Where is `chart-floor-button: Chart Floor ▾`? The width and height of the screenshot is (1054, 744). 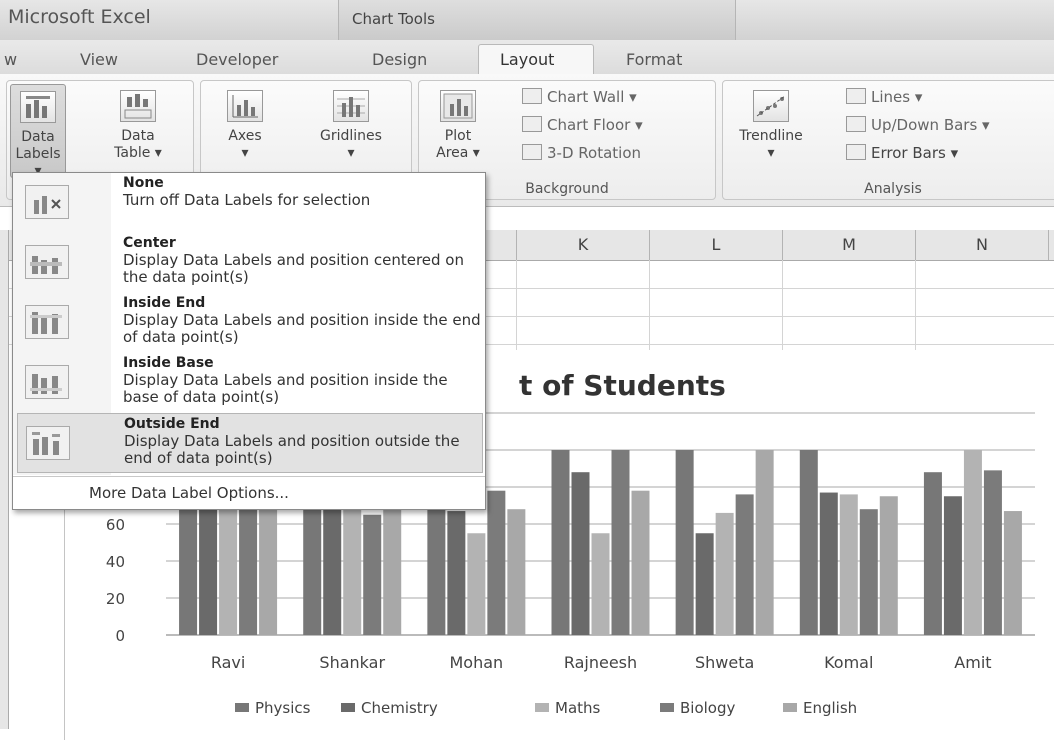 chart-floor-button: Chart Floor ▾ is located at coordinates (582, 125).